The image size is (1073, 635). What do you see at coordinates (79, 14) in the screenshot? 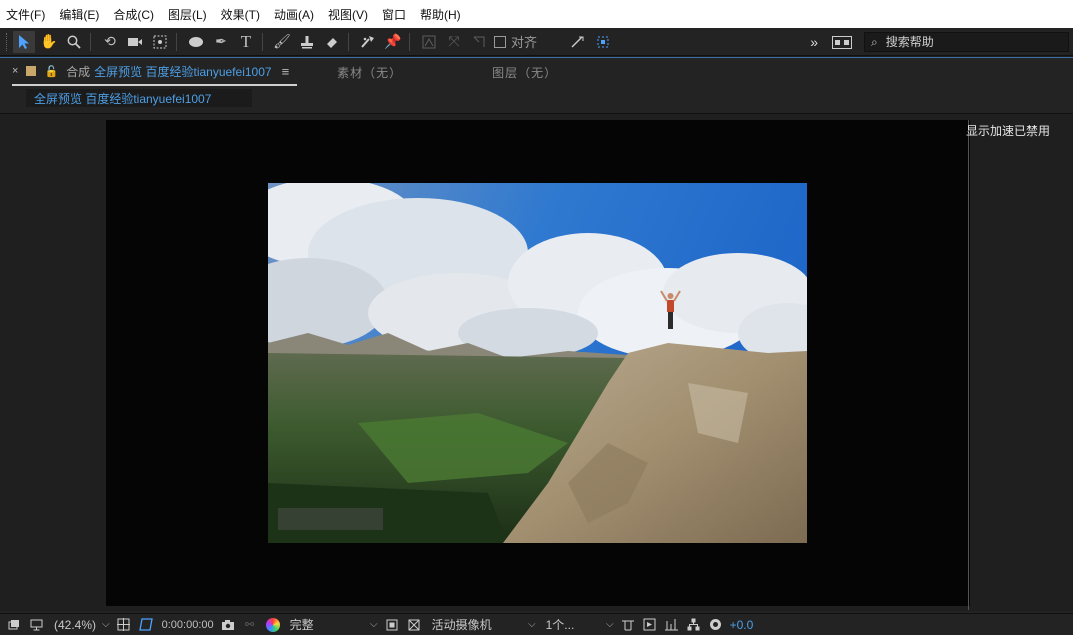
I see `menu-edit: 编辑(E)` at bounding box center [79, 14].